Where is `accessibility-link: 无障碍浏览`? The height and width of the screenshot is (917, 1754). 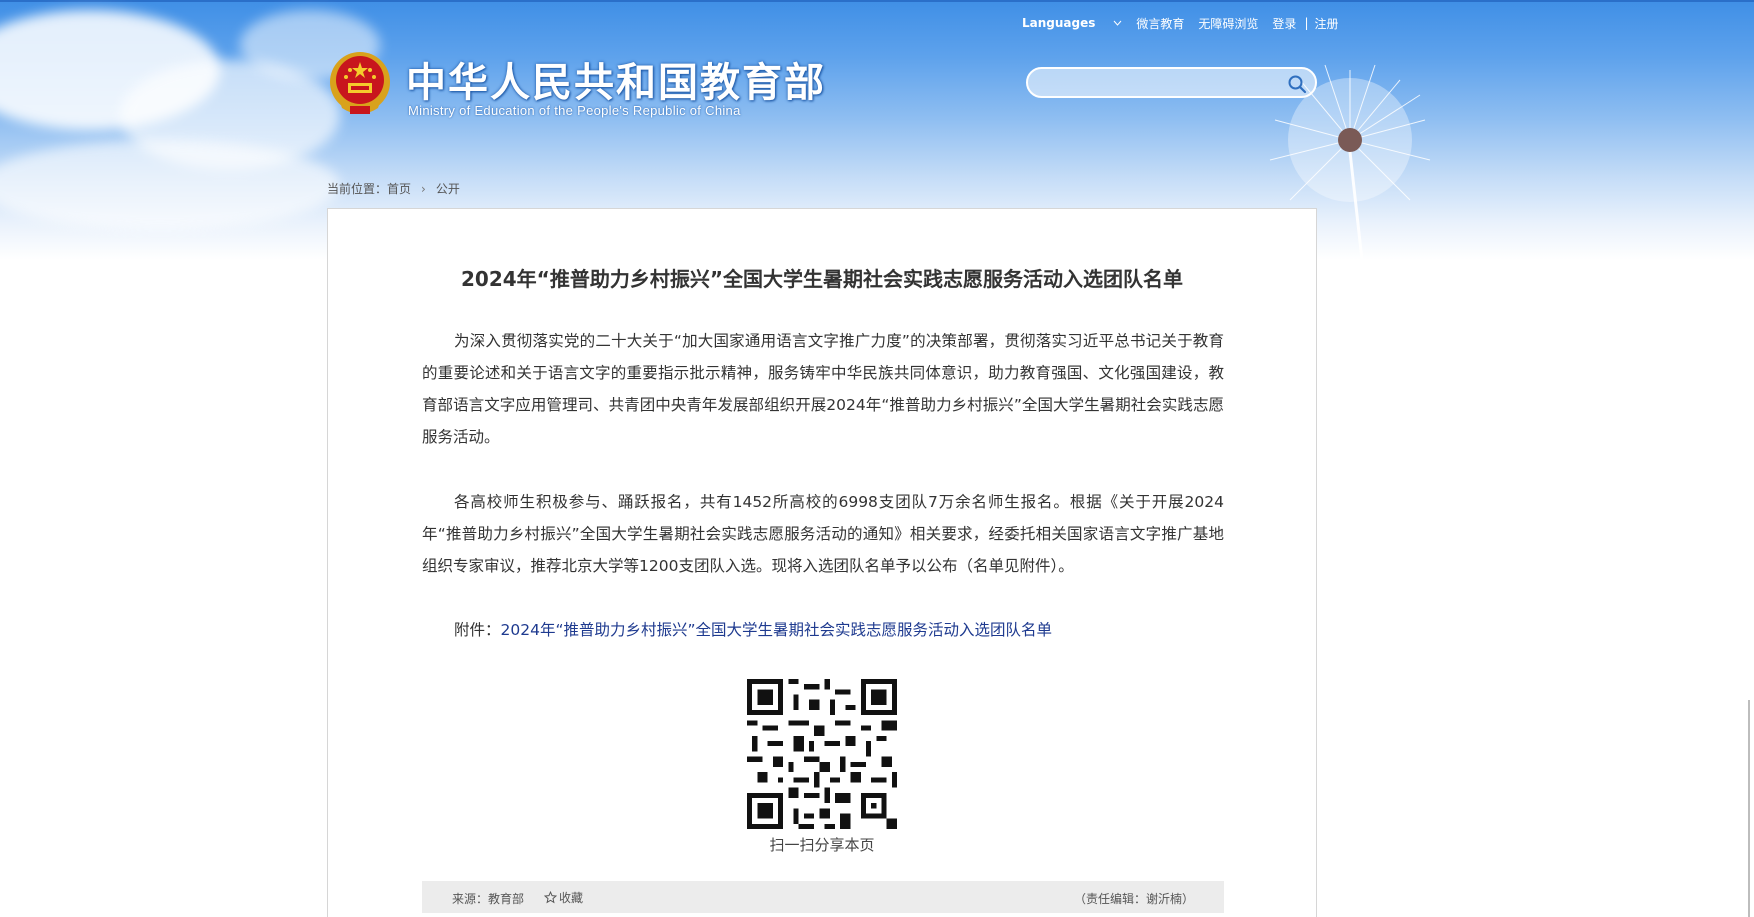 accessibility-link: 无障碍浏览 is located at coordinates (1228, 23).